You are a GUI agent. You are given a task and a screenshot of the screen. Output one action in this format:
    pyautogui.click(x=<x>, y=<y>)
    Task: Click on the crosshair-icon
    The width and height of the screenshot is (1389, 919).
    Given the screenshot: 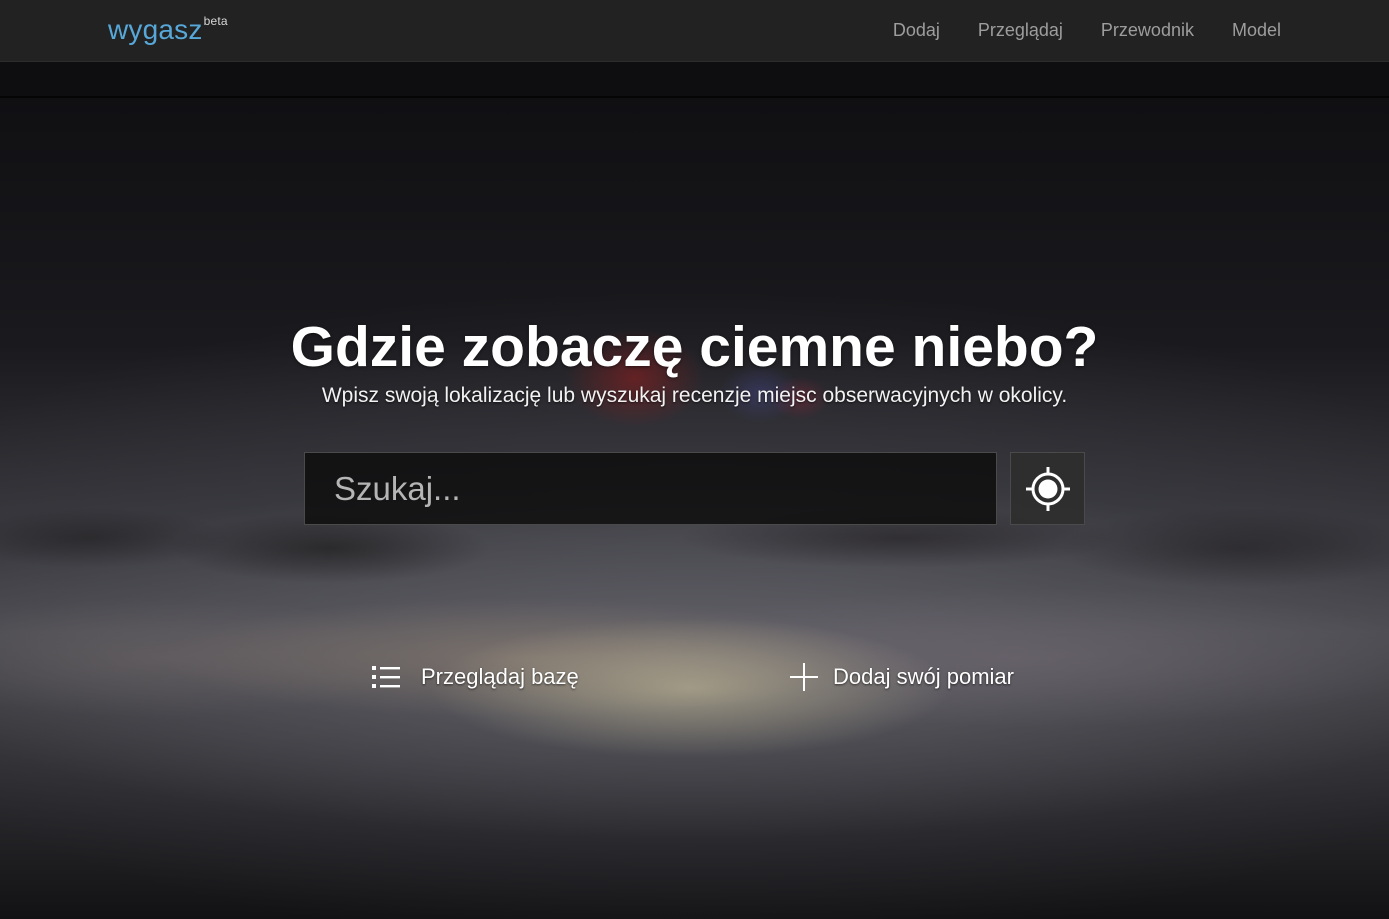 What is the action you would take?
    pyautogui.click(x=1048, y=489)
    